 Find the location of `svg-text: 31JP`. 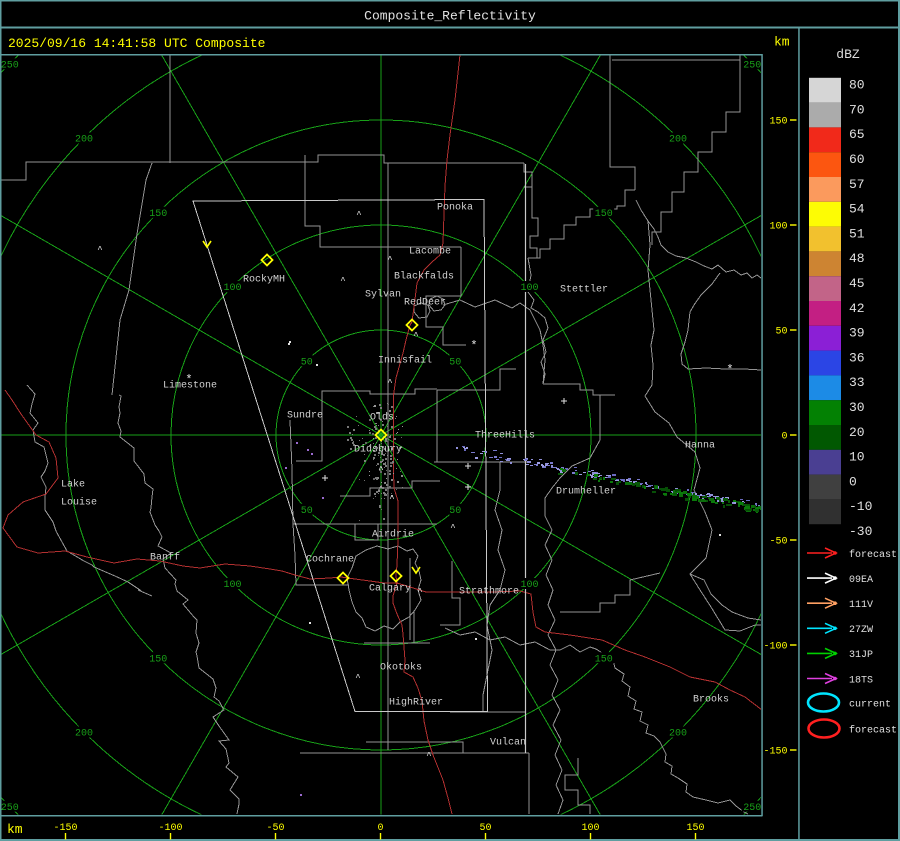

svg-text: 31JP is located at coordinates (861, 655).